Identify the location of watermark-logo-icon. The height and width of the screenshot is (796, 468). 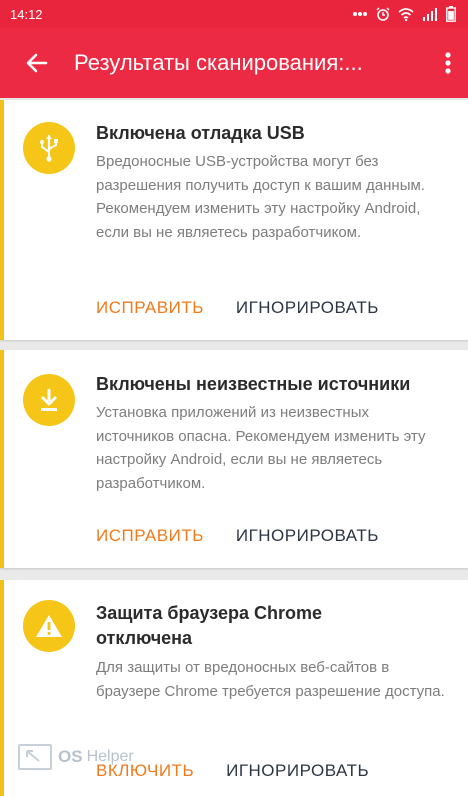
(35, 757).